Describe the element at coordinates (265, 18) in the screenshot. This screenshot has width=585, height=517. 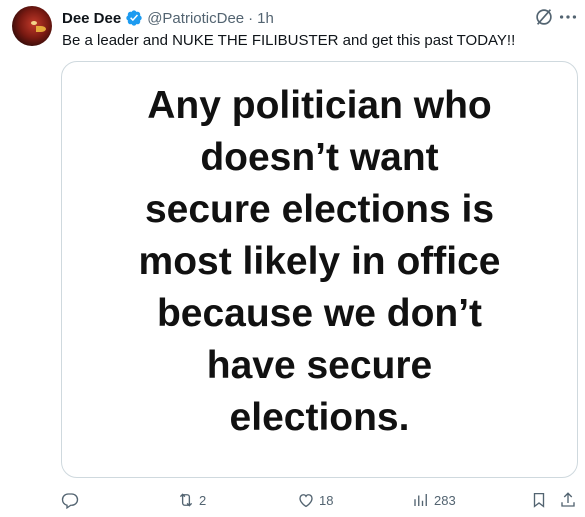
I see `timestamp: 1h` at that location.